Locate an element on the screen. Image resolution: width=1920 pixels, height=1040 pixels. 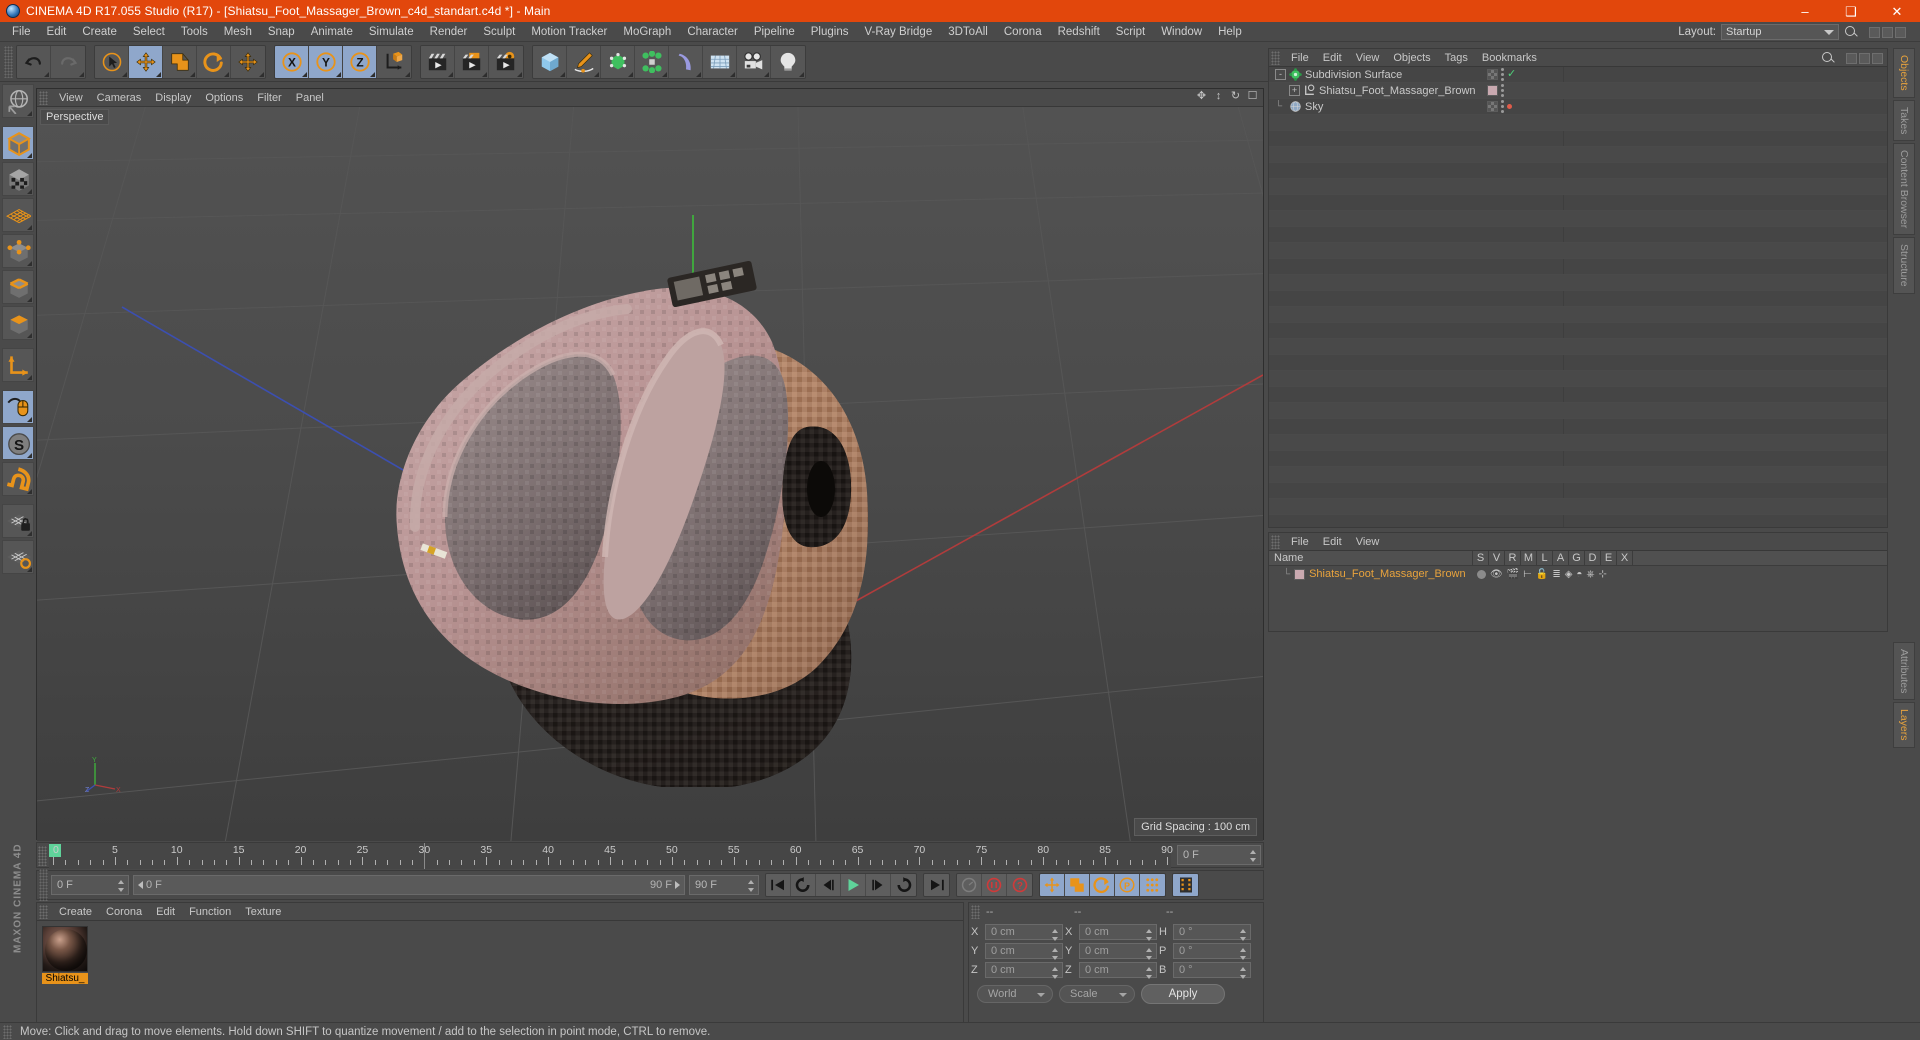
viewport-grip-icon is located at coordinates (43, 97).